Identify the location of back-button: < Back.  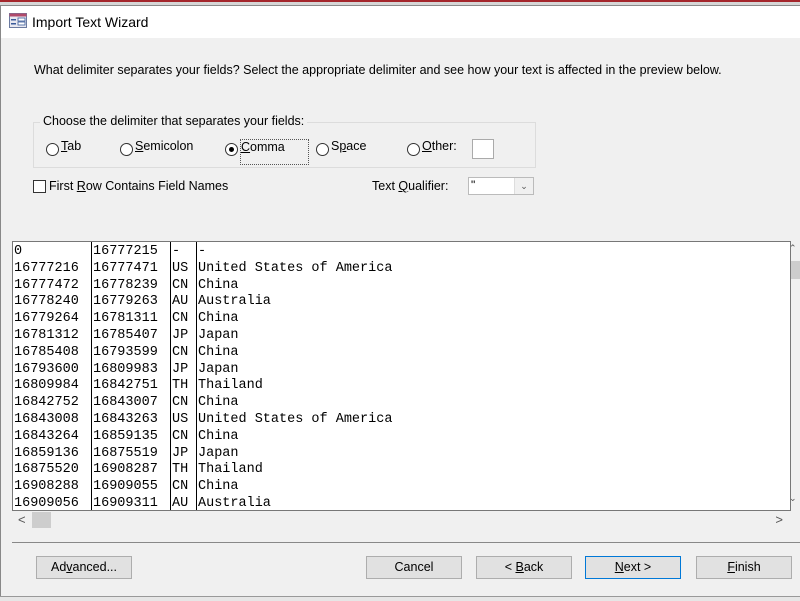
(524, 567).